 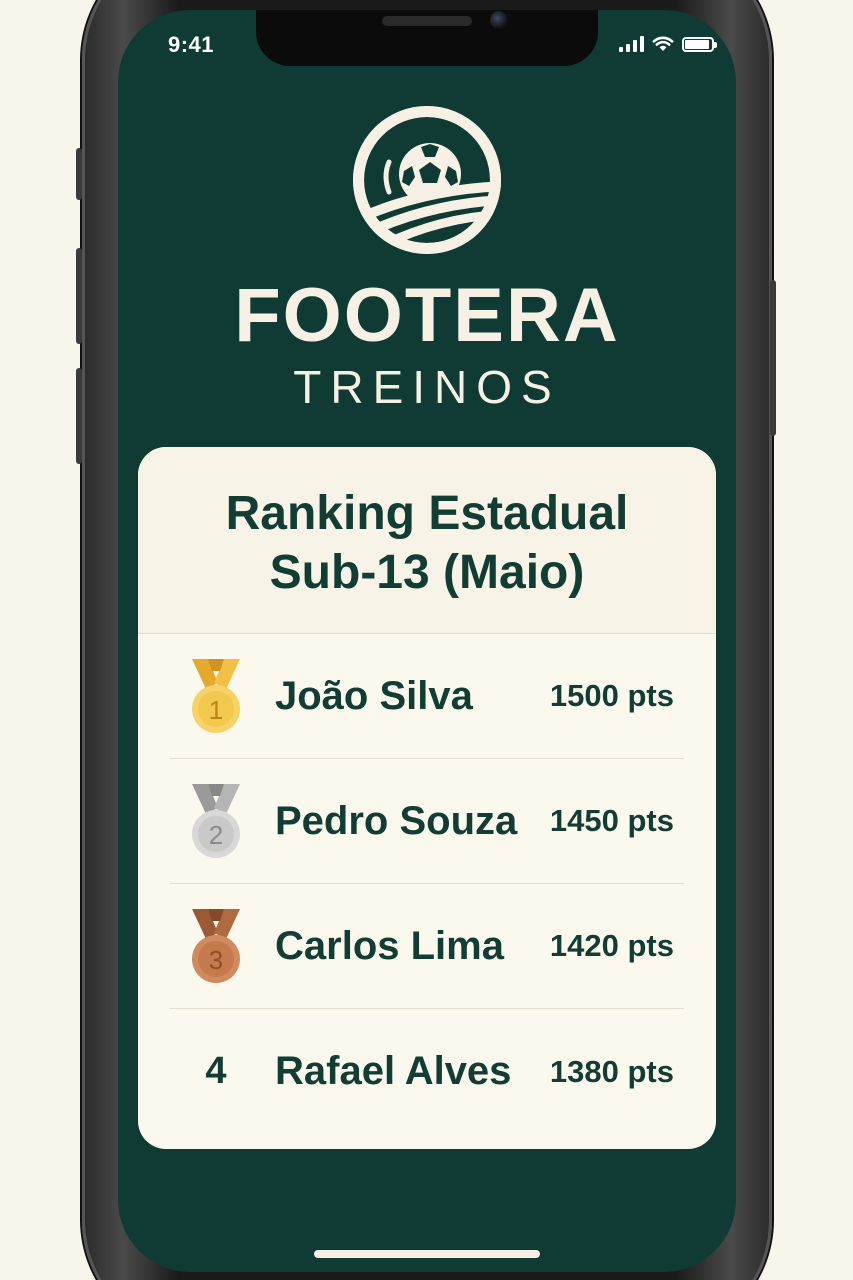 I want to click on player-name: Pedro Souza, so click(x=396, y=820).